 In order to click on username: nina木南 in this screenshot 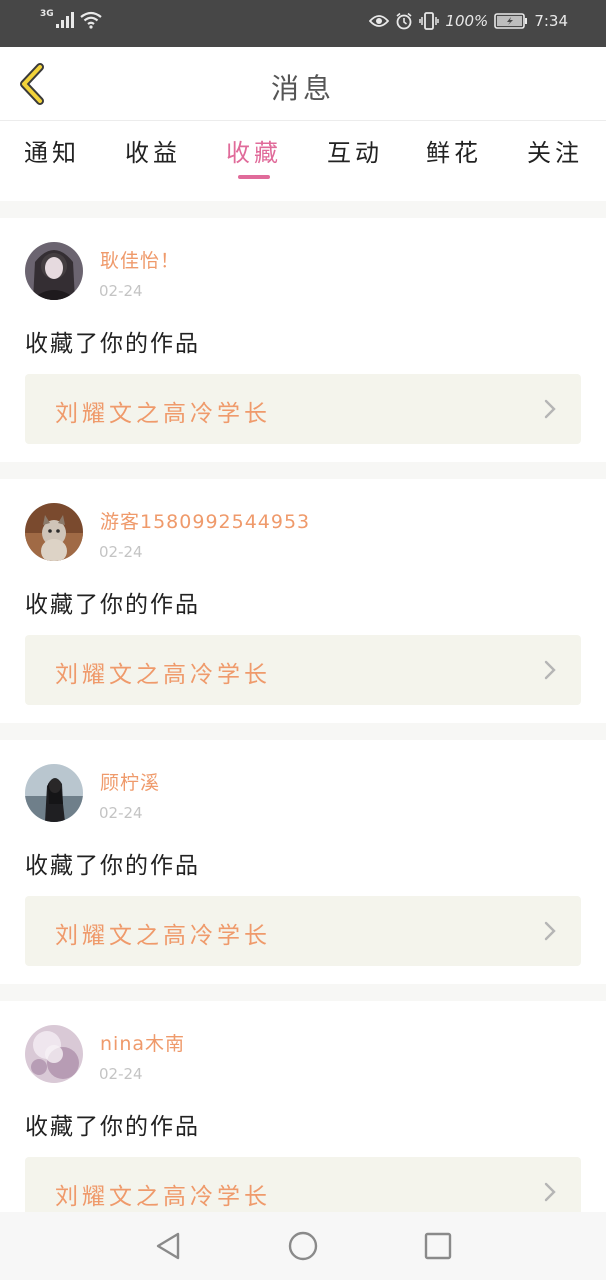, I will do `click(142, 1042)`.